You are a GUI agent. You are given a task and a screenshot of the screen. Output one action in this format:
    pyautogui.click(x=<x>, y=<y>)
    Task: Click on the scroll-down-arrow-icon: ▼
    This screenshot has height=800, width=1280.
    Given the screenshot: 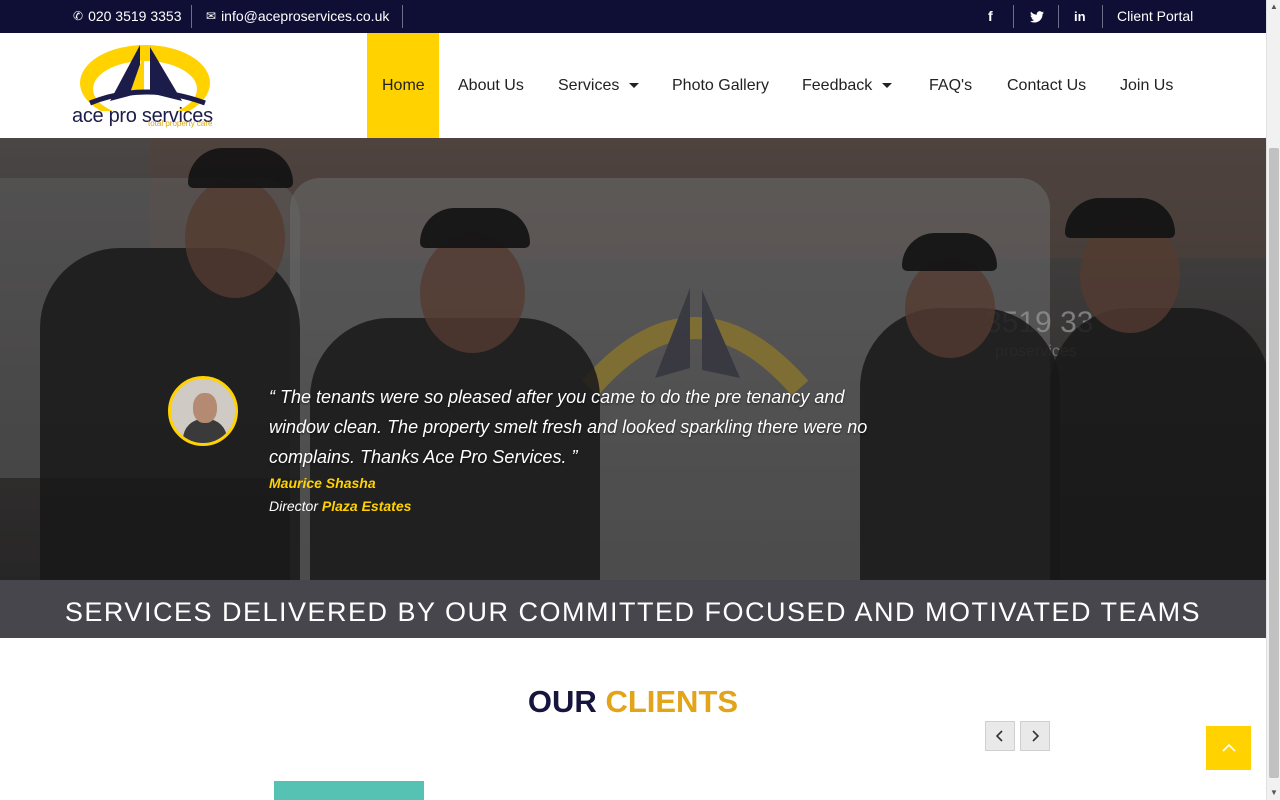 What is the action you would take?
    pyautogui.click(x=1274, y=793)
    